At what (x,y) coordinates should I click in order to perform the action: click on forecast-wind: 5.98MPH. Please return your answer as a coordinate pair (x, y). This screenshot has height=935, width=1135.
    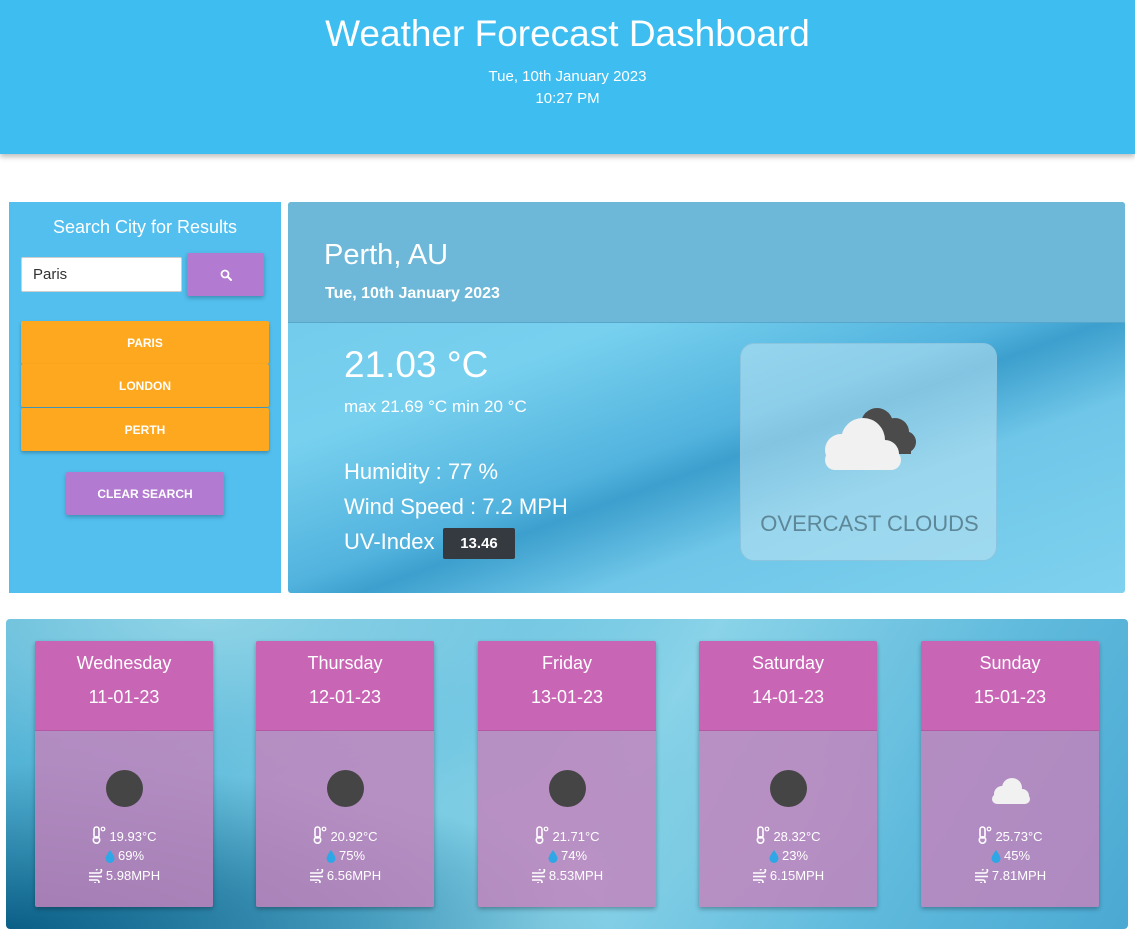
    Looking at the image, I should click on (124, 876).